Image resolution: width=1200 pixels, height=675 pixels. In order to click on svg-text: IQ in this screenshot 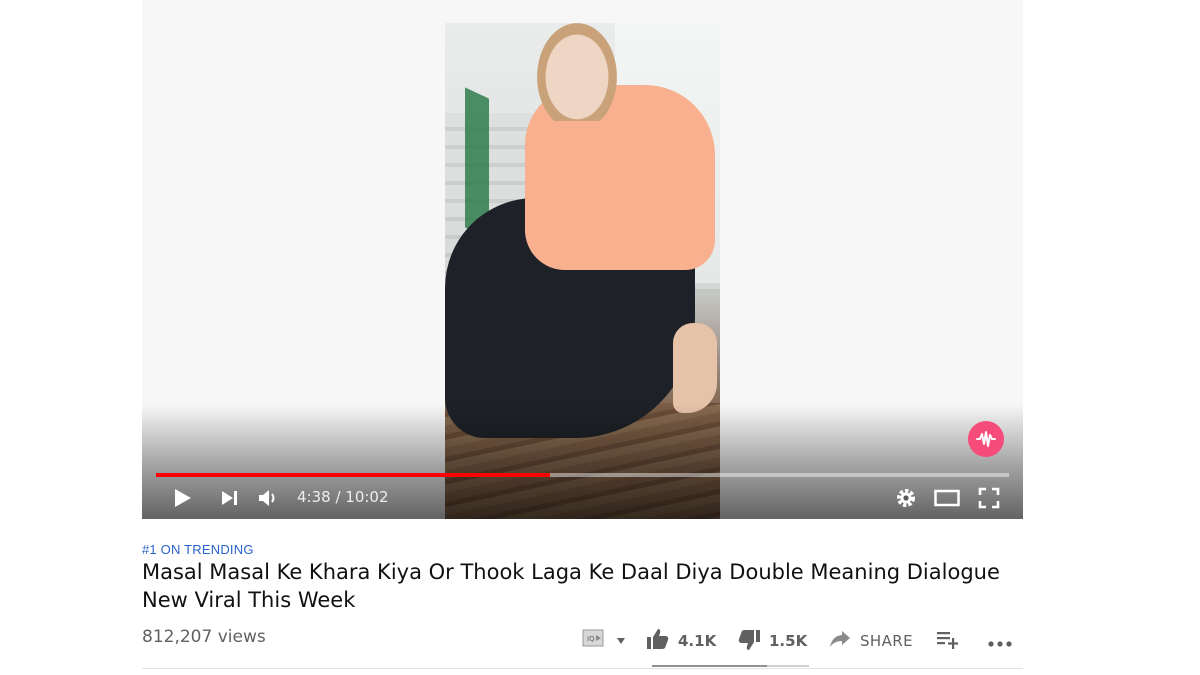, I will do `click(591, 639)`.